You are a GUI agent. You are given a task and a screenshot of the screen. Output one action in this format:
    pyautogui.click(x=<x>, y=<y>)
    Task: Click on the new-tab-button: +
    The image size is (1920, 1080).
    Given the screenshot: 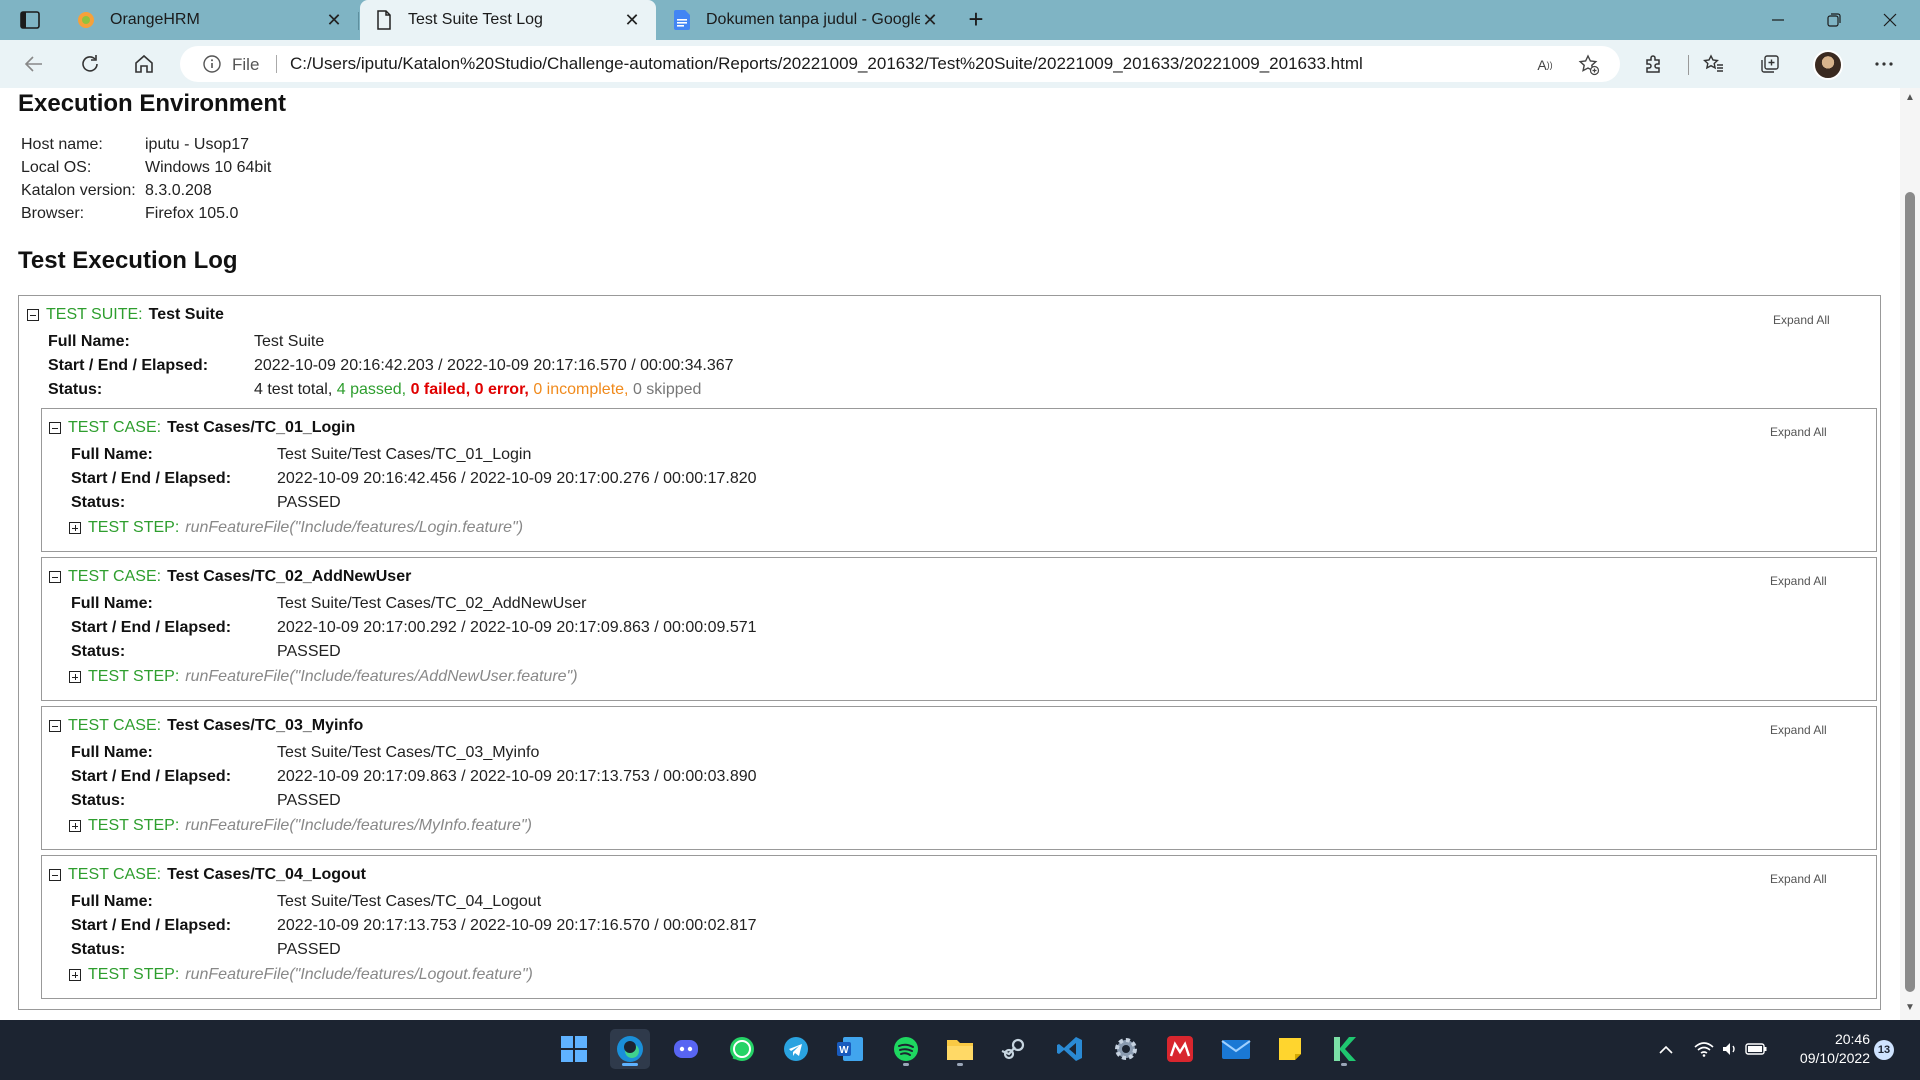 What is the action you would take?
    pyautogui.click(x=976, y=20)
    